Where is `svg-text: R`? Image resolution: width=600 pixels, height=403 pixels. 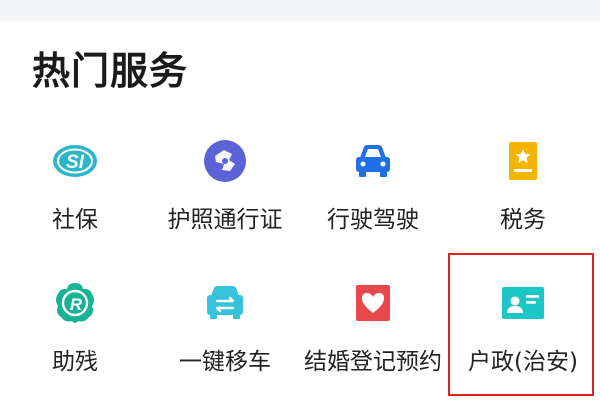
svg-text: R is located at coordinates (76, 304).